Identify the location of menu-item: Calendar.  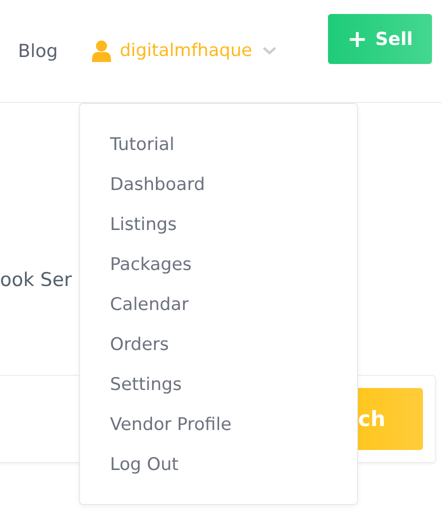
(218, 305).